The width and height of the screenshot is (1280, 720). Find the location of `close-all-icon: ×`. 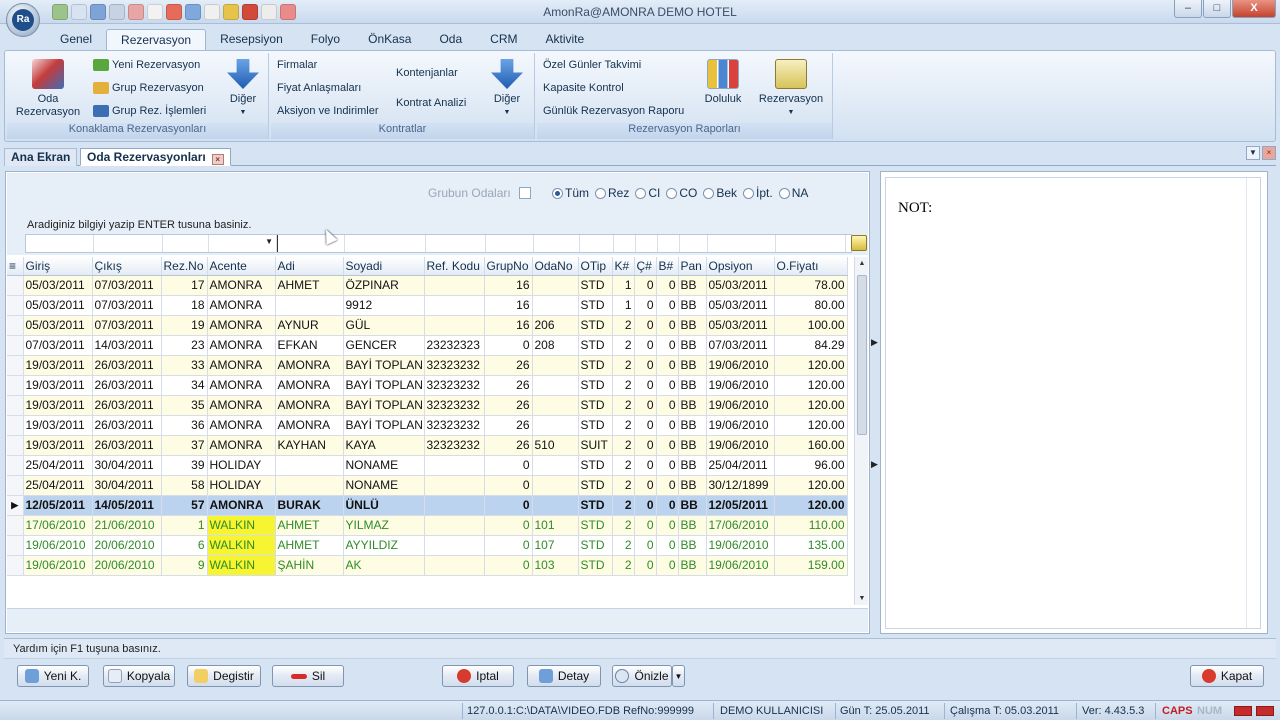

close-all-icon: × is located at coordinates (1269, 153).